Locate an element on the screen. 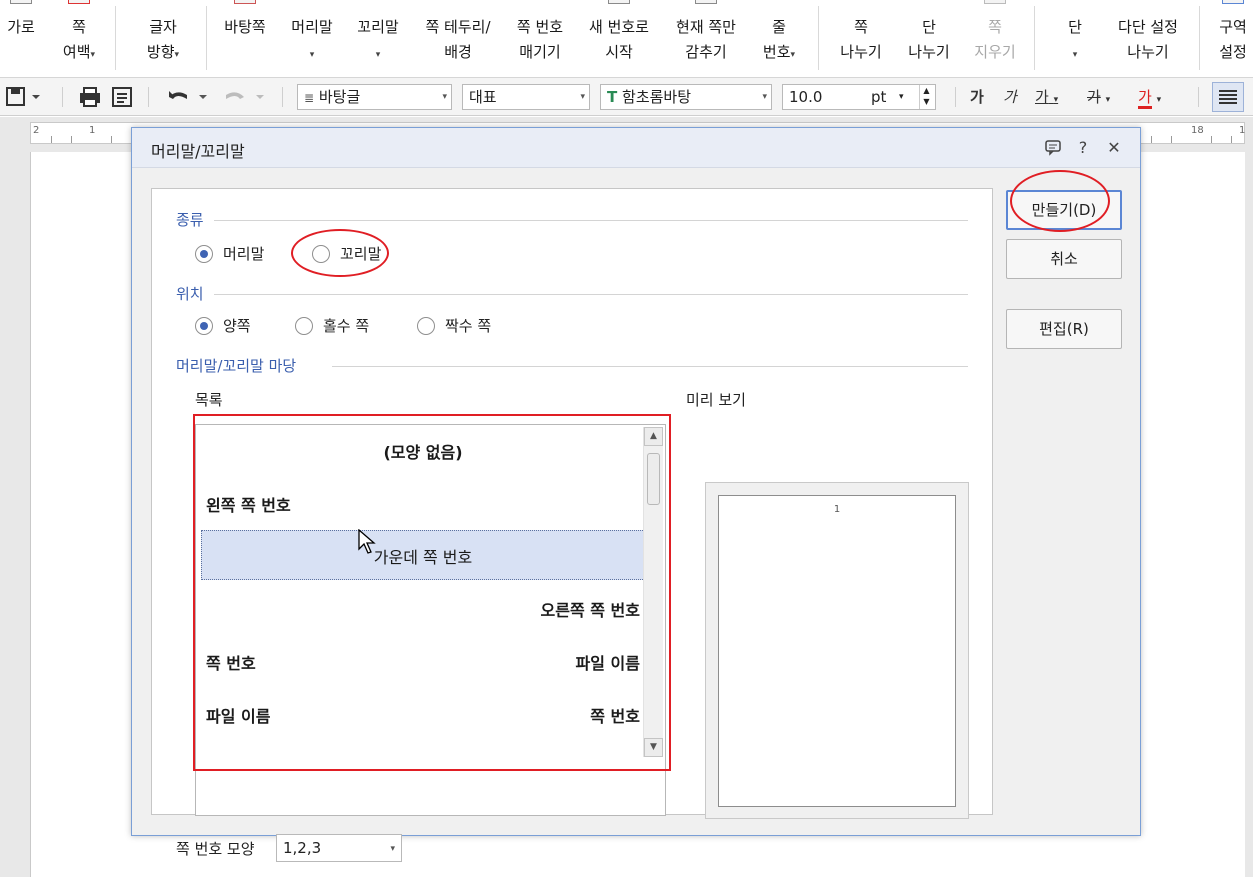  ribbon-text-direction-button: 글자 방향▾ is located at coordinates (163, 39).